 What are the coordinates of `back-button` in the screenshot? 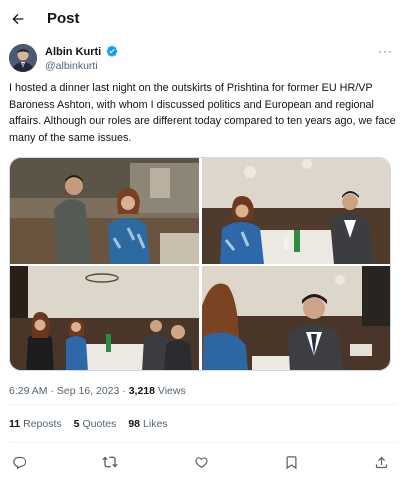 It's located at (18, 19).